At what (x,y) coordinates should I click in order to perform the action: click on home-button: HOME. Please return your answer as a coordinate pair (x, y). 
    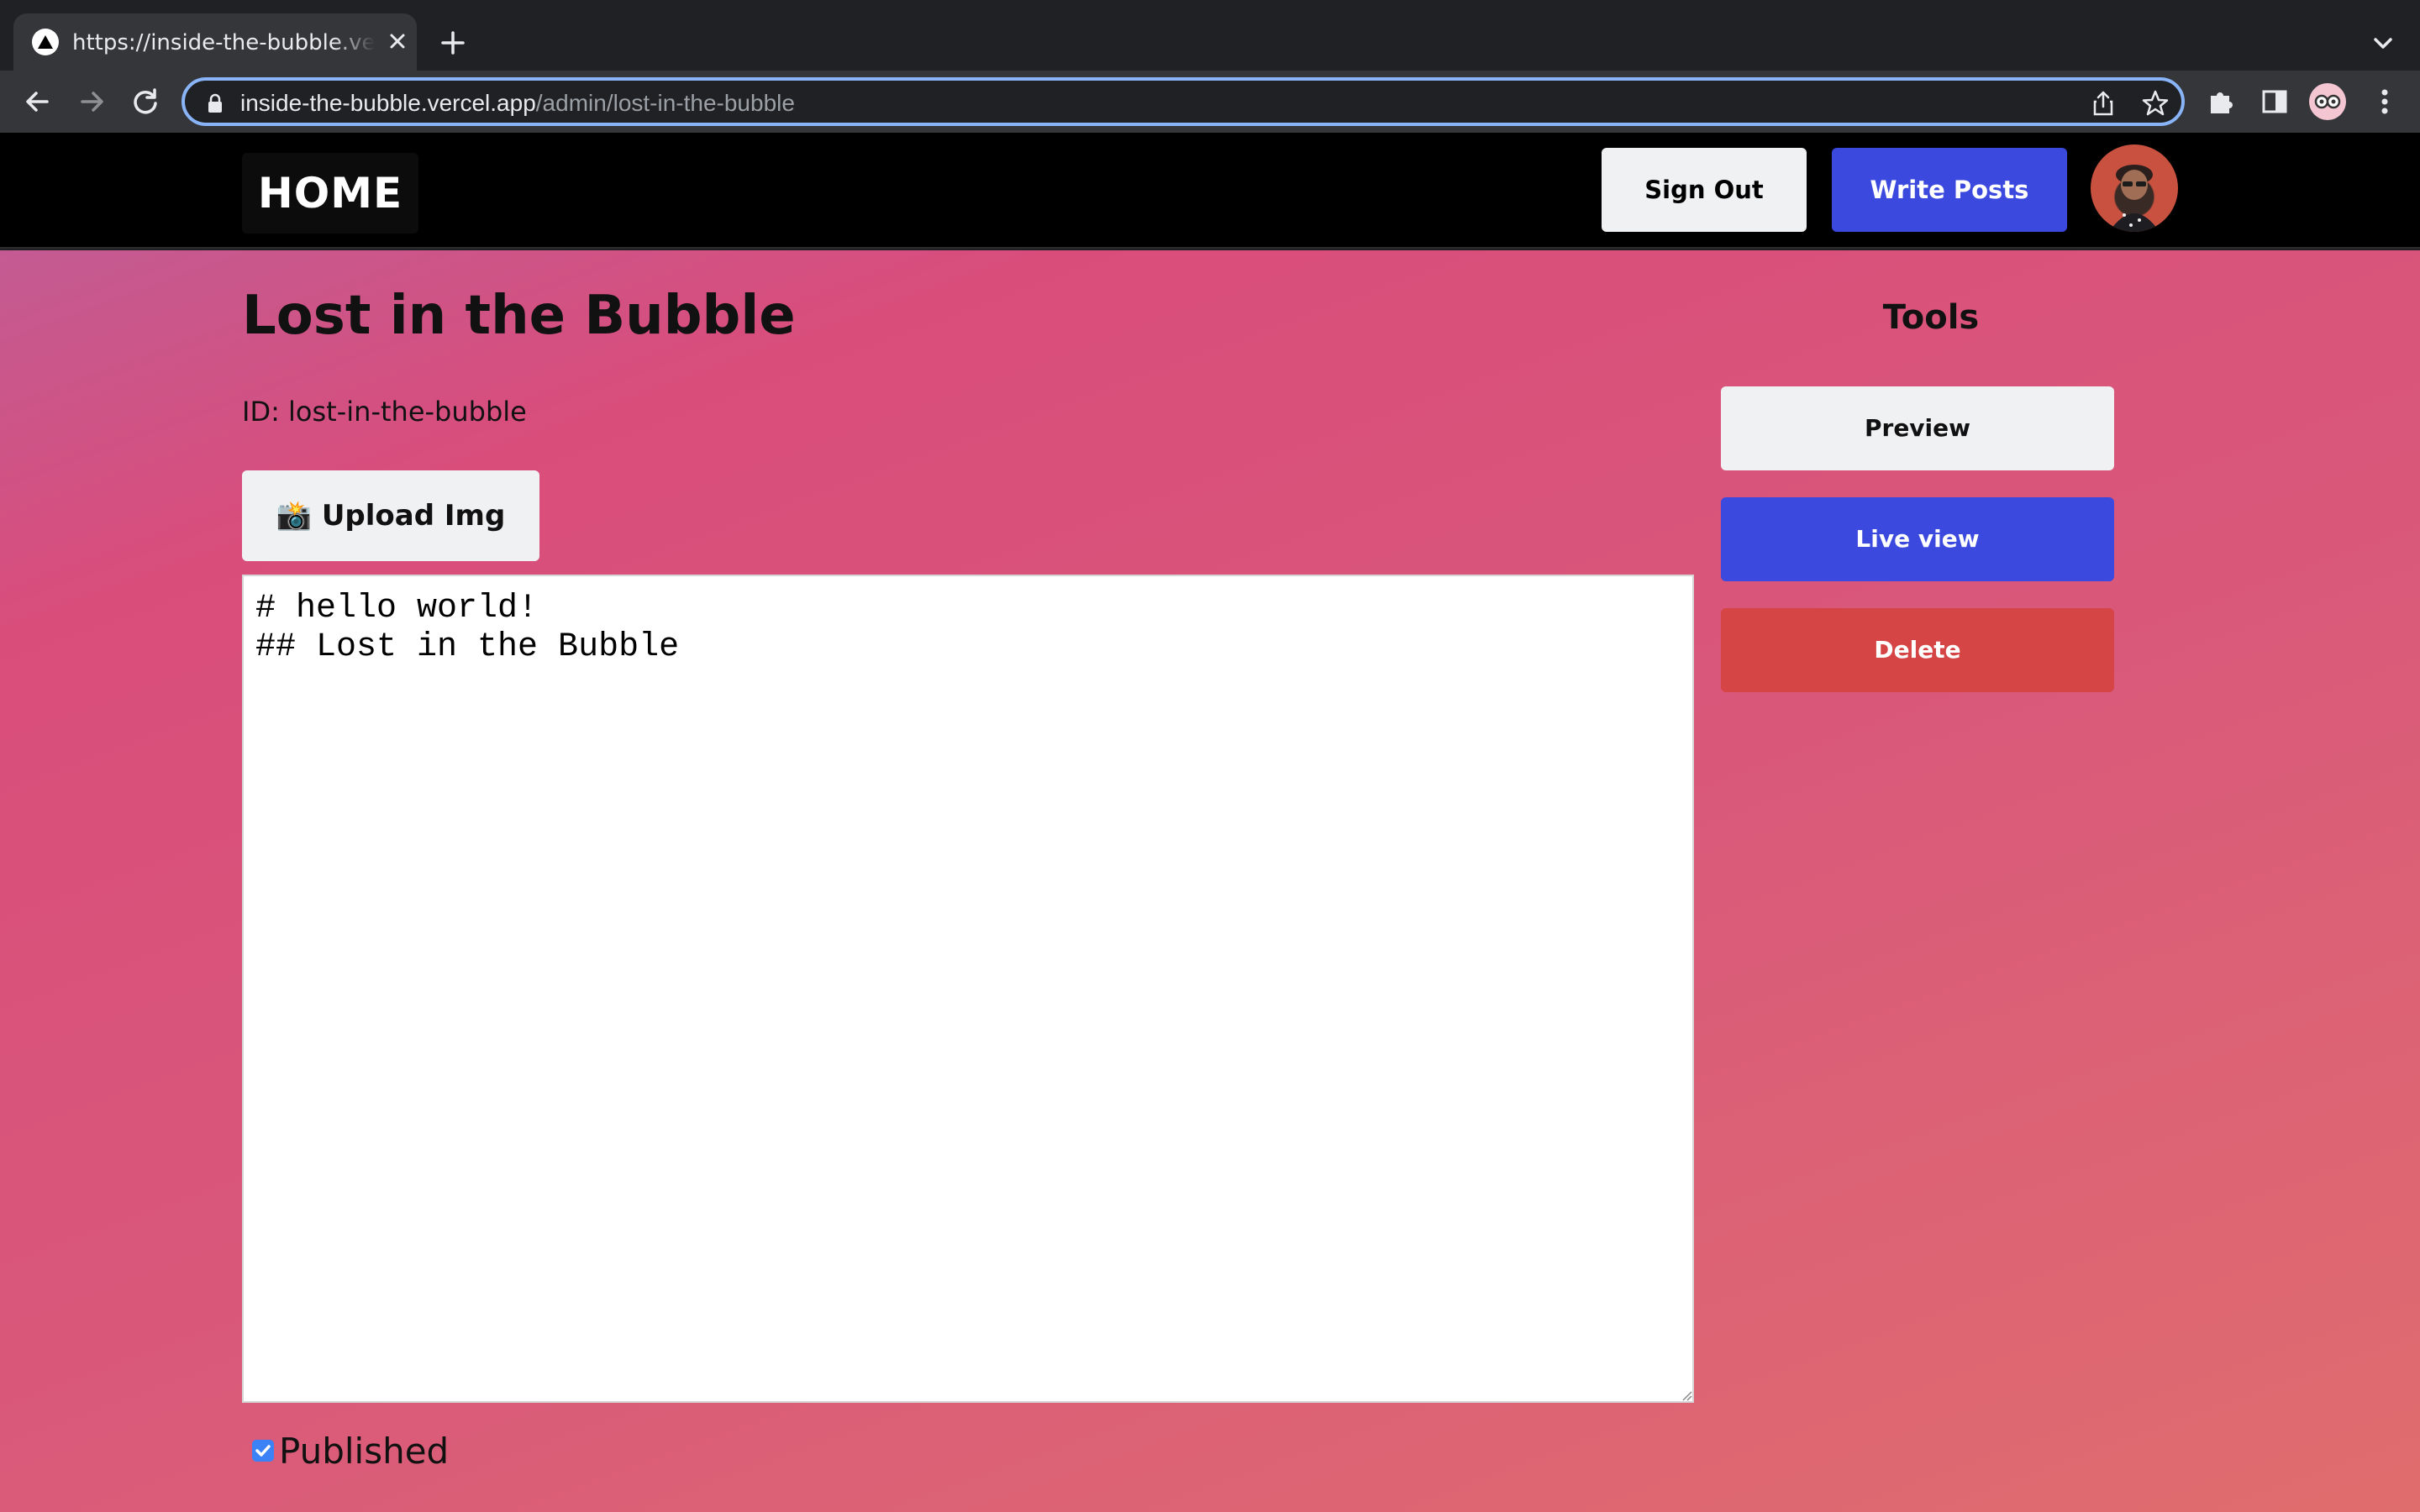
    Looking at the image, I should click on (330, 193).